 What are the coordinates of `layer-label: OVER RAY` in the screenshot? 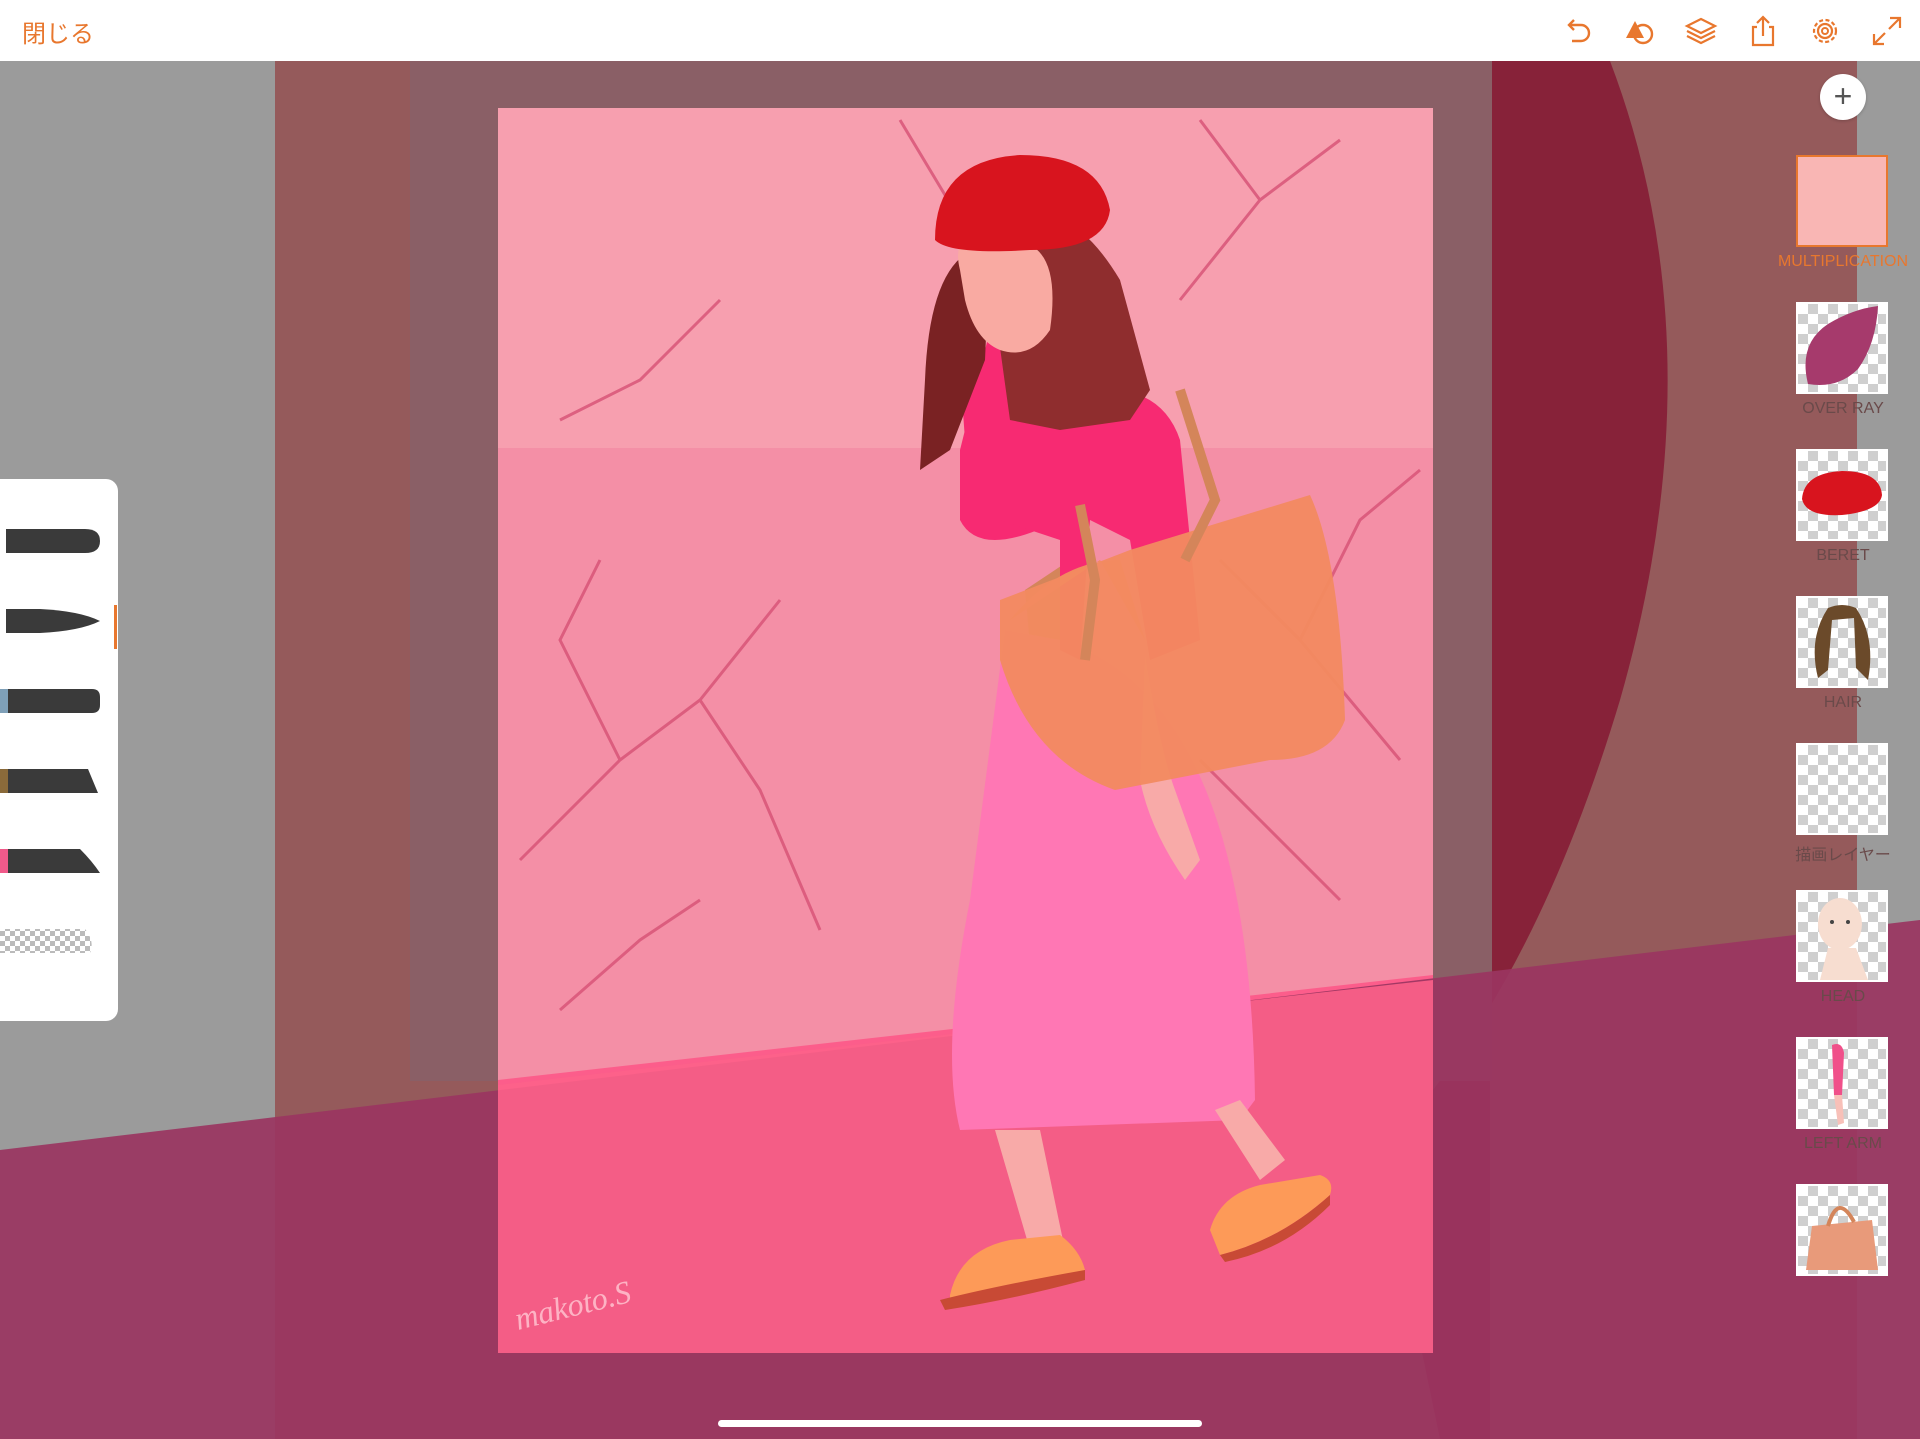 It's located at (1843, 408).